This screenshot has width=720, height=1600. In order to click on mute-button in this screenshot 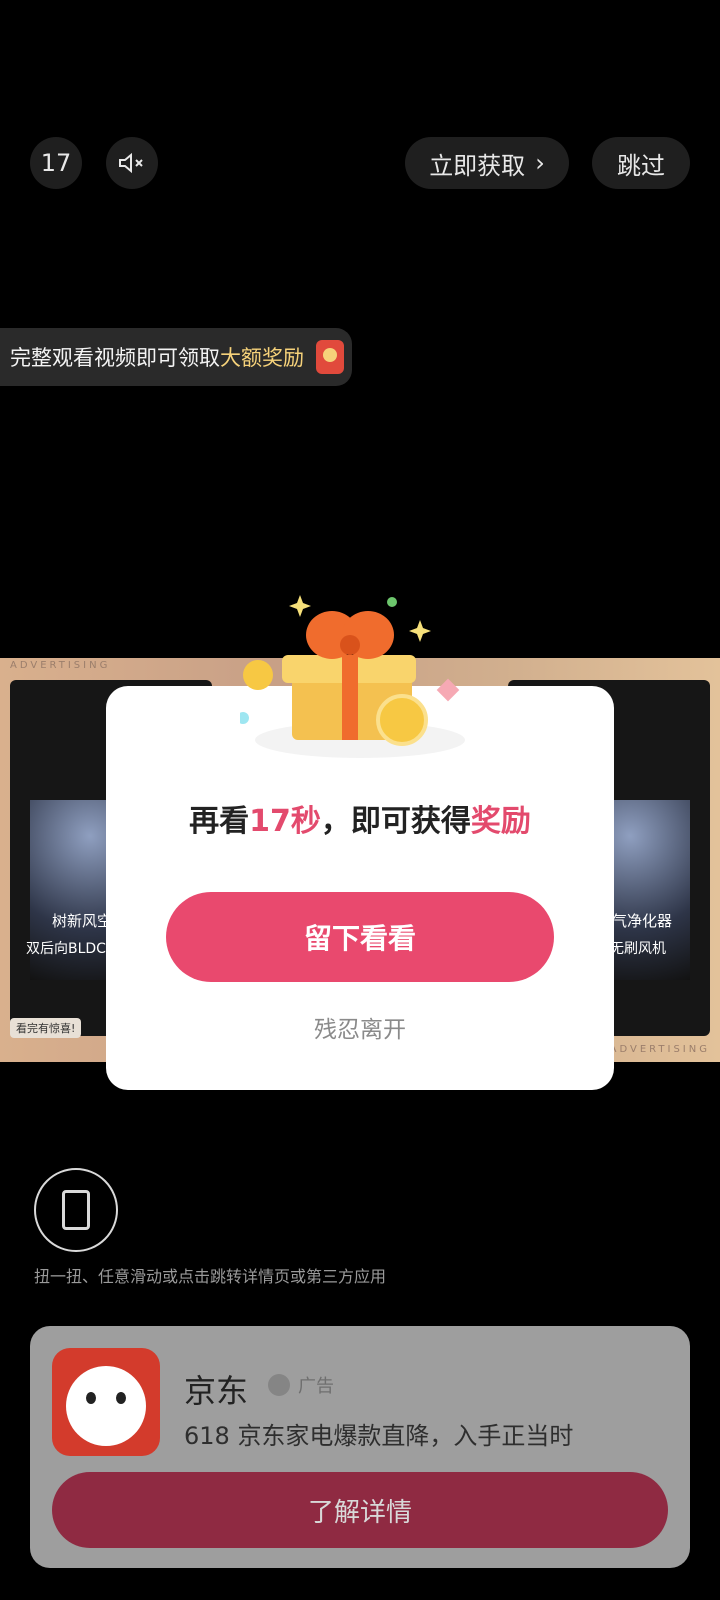, I will do `click(132, 163)`.